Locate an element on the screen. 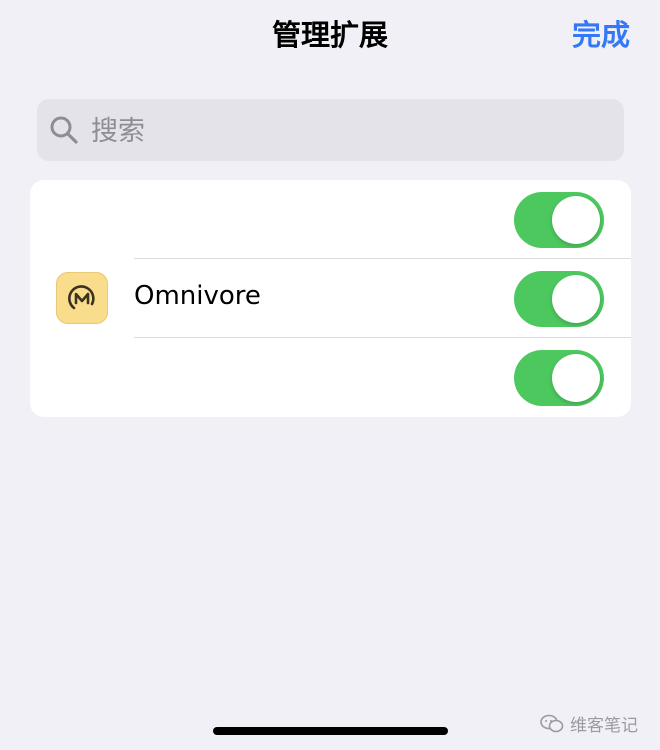 This screenshot has width=660, height=750. watermark: 维客笔记 is located at coordinates (589, 723).